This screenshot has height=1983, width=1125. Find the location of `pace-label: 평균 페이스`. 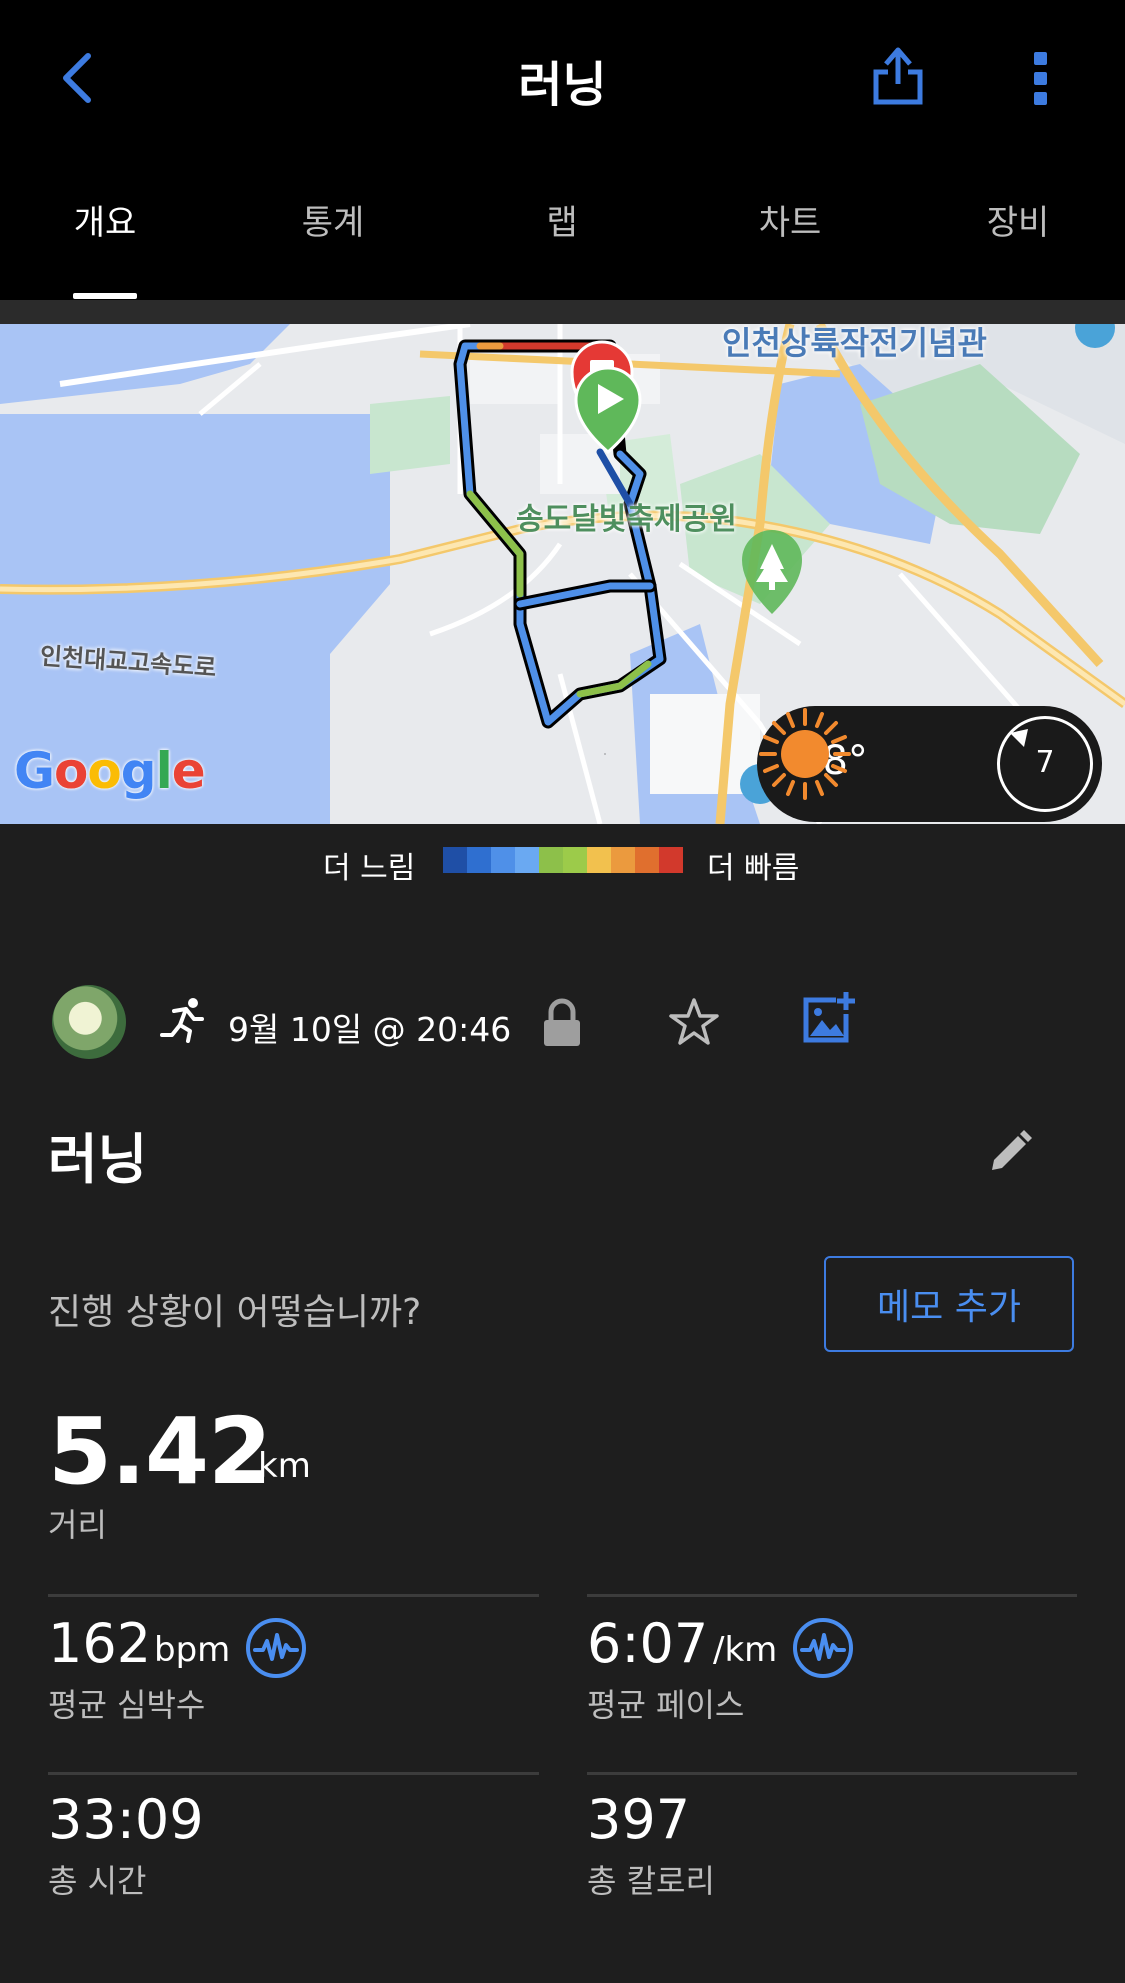

pace-label: 평균 페이스 is located at coordinates (666, 1705).